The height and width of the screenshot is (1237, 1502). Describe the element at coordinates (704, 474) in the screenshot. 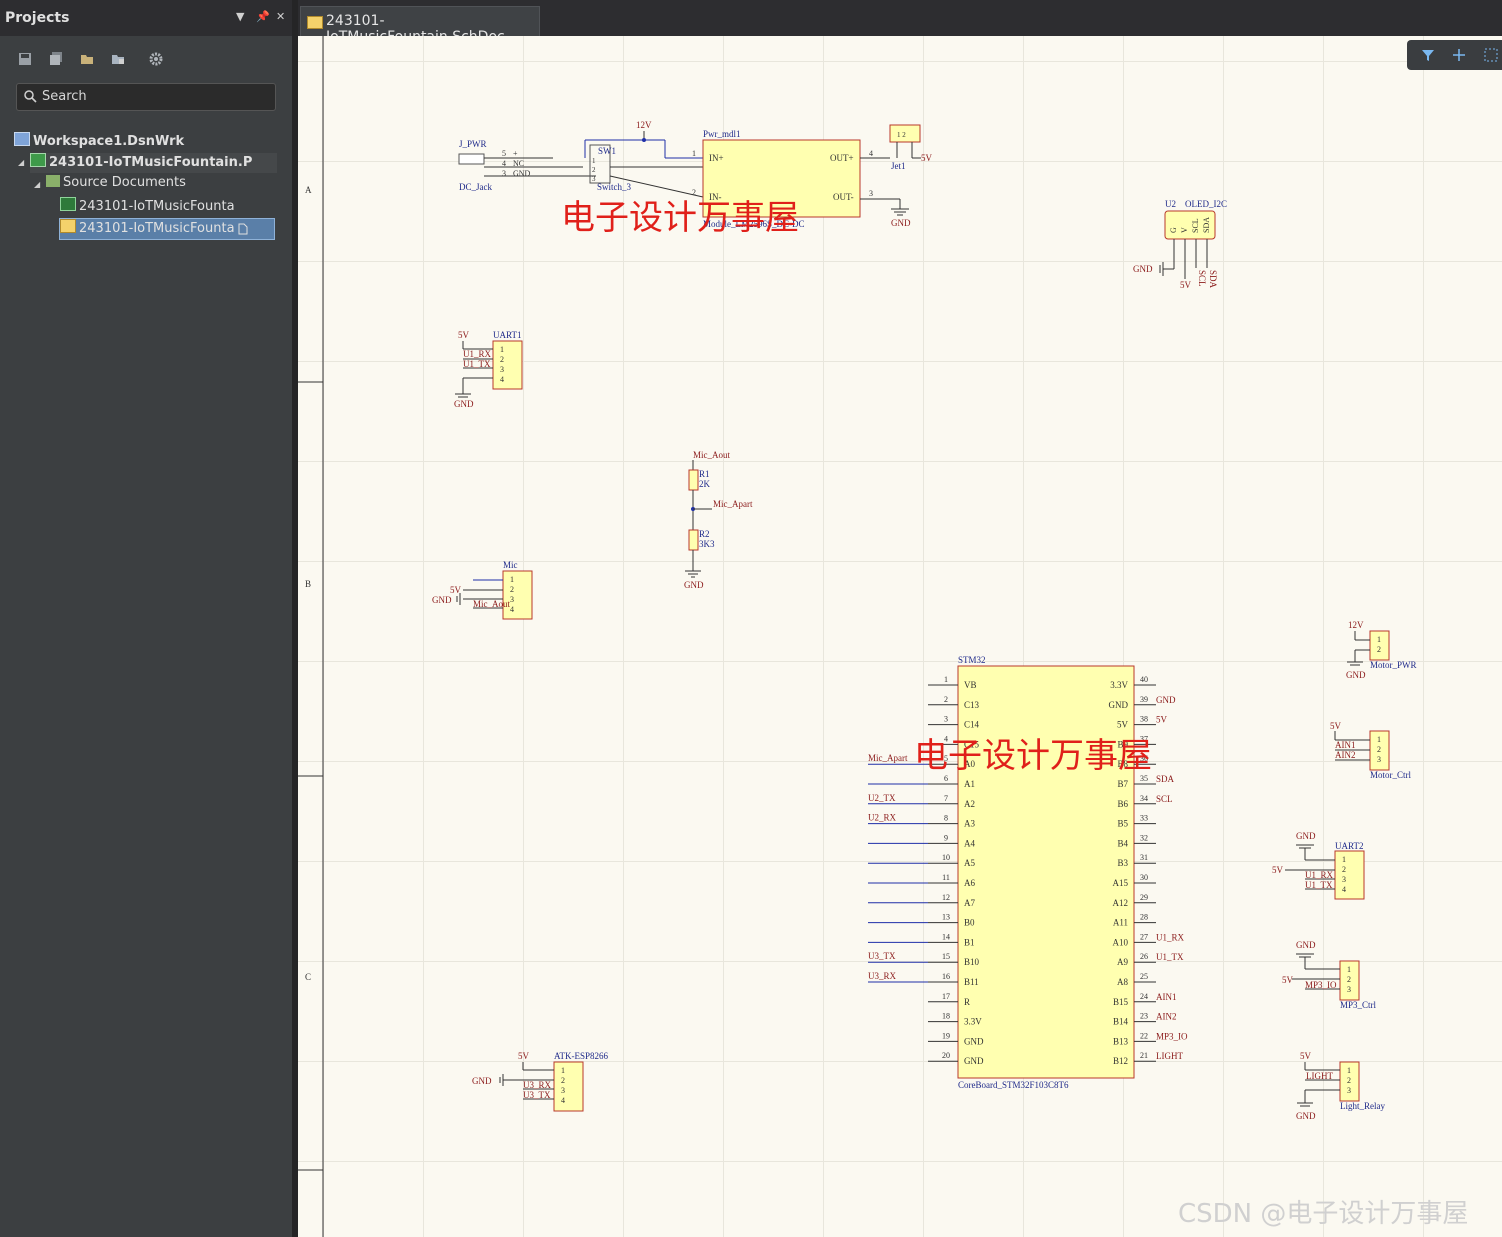

I see `resistor-ref: R1` at that location.